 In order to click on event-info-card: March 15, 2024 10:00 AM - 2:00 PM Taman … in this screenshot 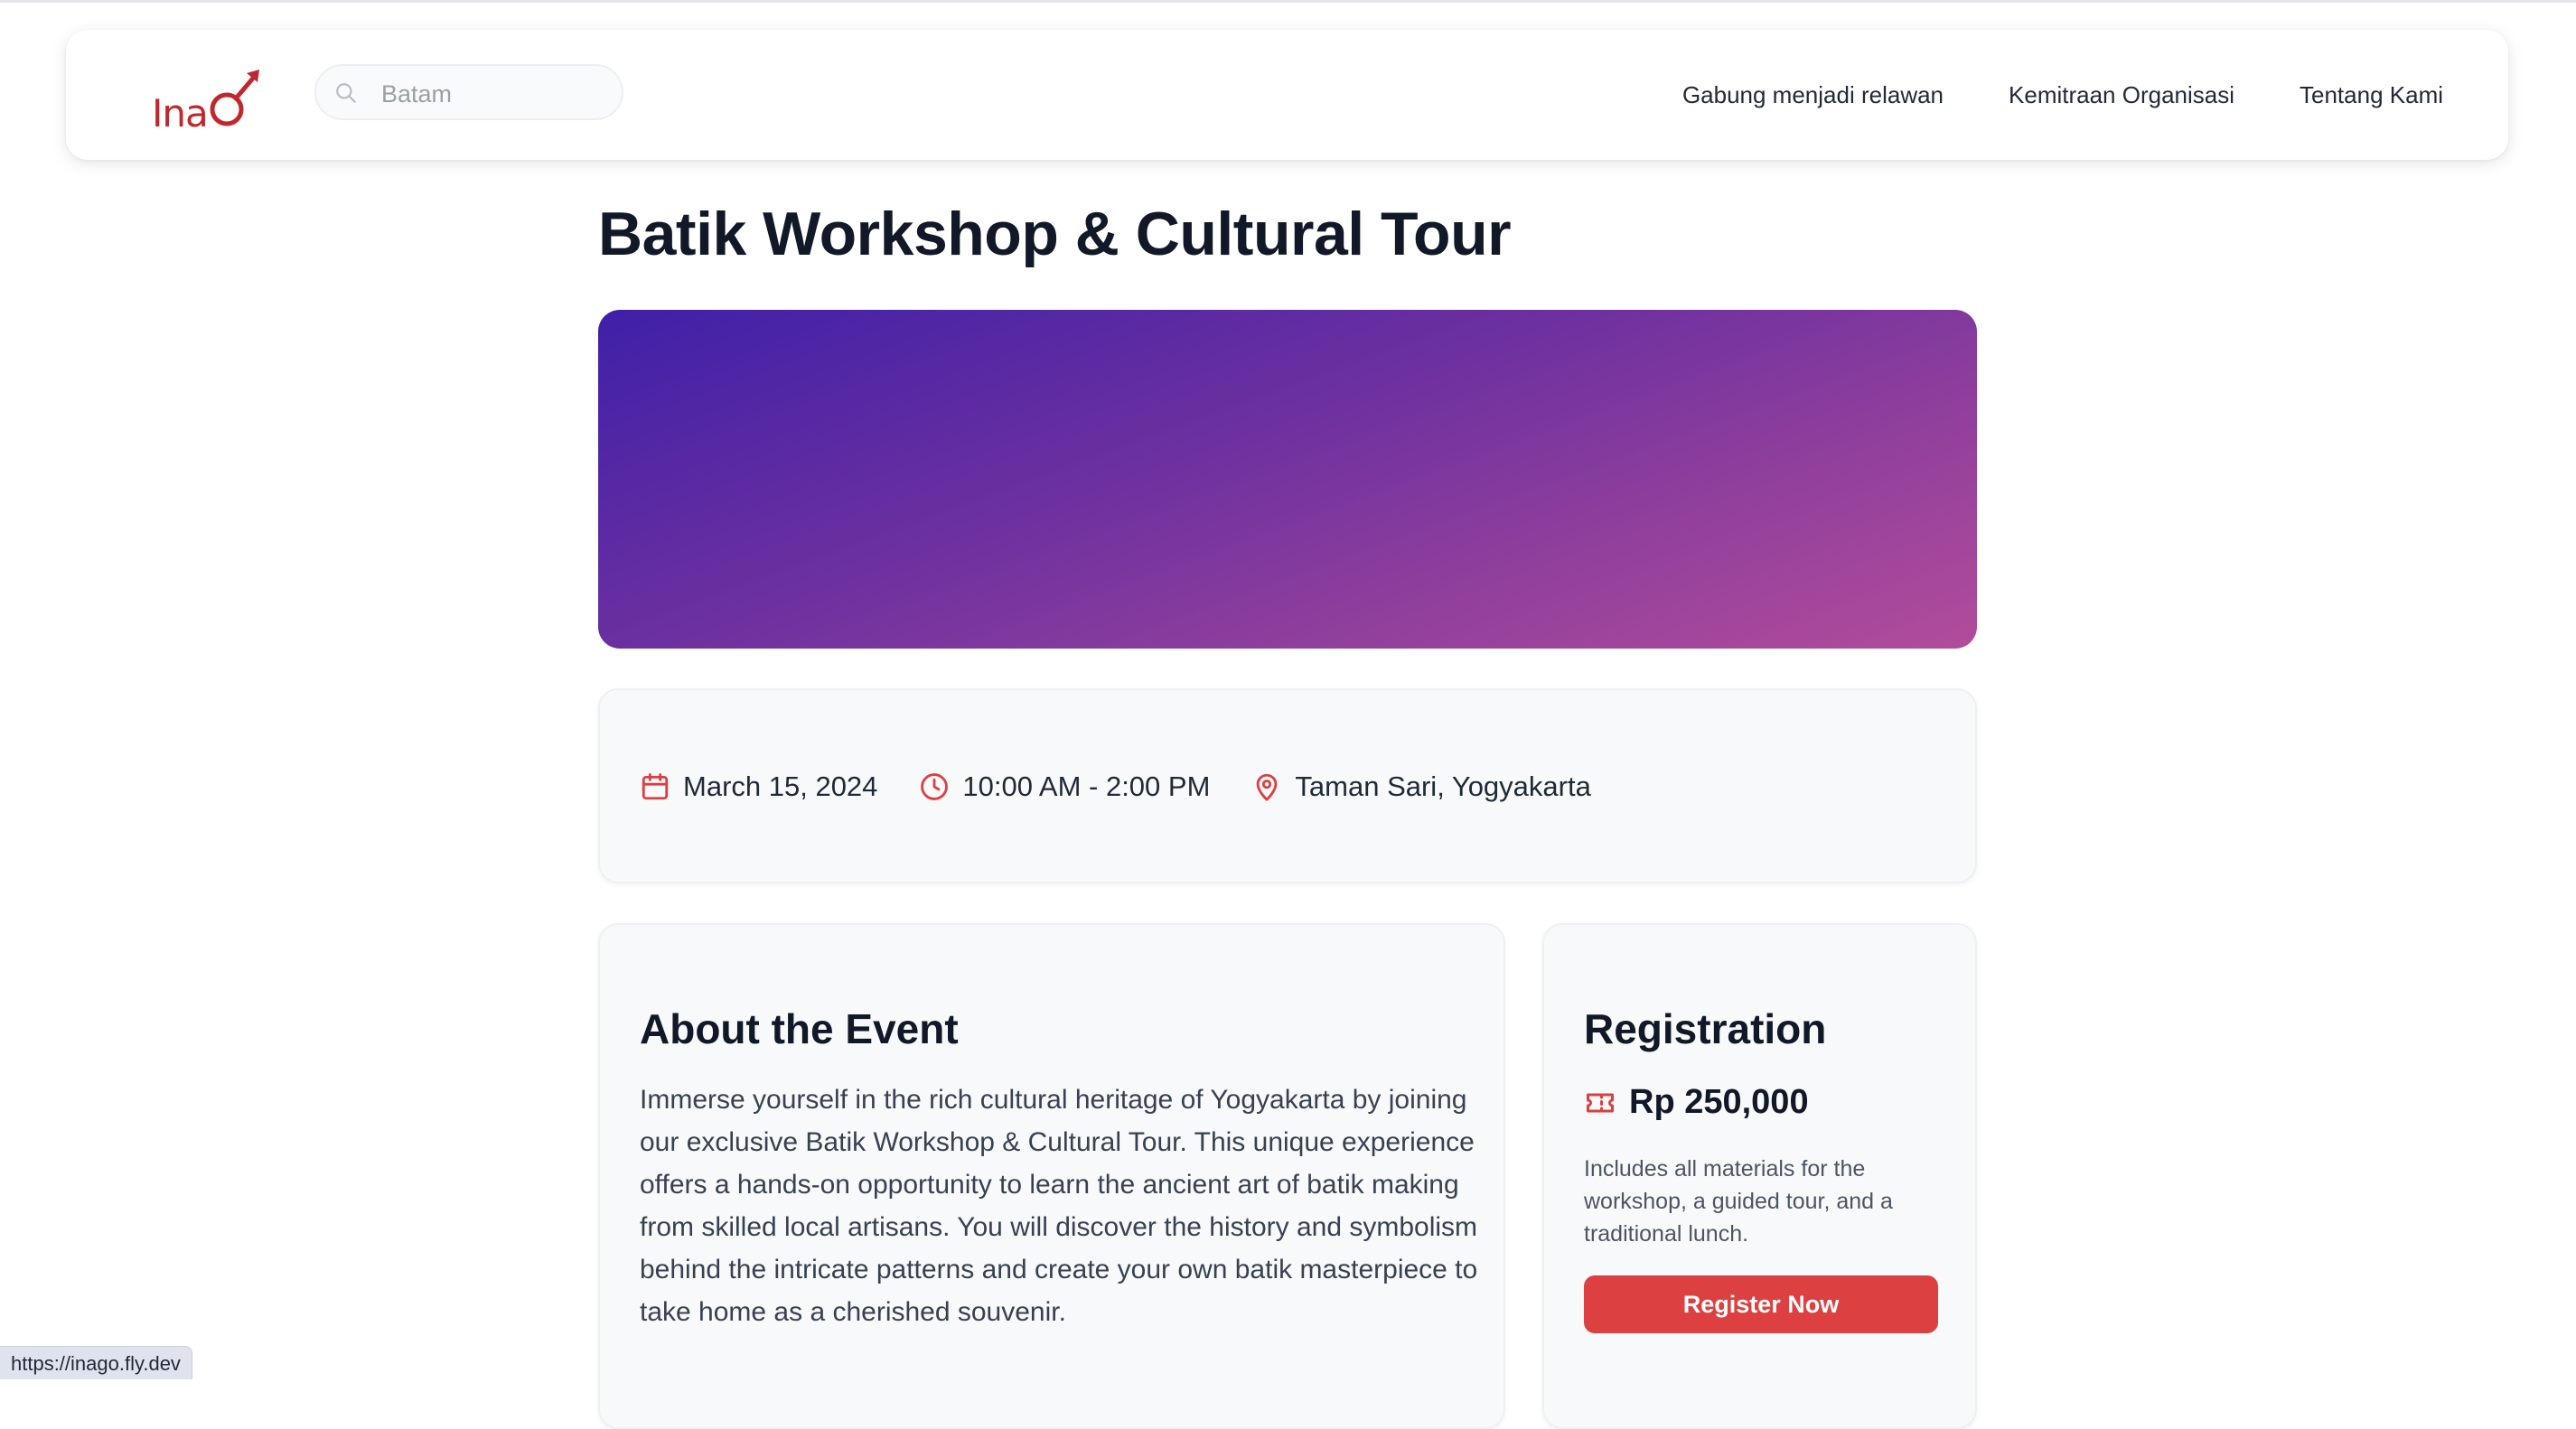, I will do `click(1287, 785)`.